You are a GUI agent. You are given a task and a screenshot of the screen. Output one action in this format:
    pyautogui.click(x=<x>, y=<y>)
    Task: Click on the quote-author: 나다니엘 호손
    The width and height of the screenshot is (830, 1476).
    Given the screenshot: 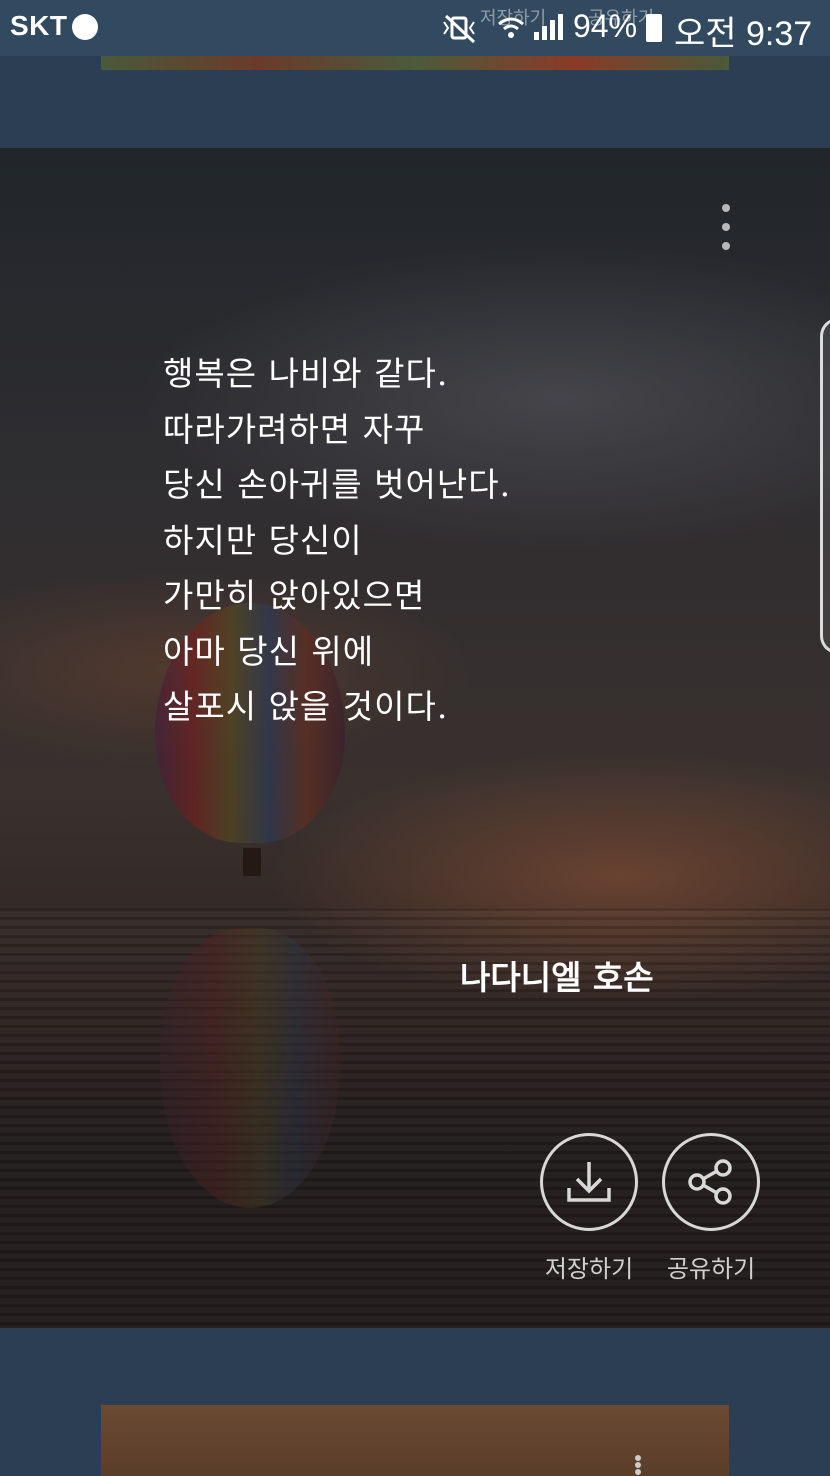 What is the action you would take?
    pyautogui.click(x=557, y=977)
    